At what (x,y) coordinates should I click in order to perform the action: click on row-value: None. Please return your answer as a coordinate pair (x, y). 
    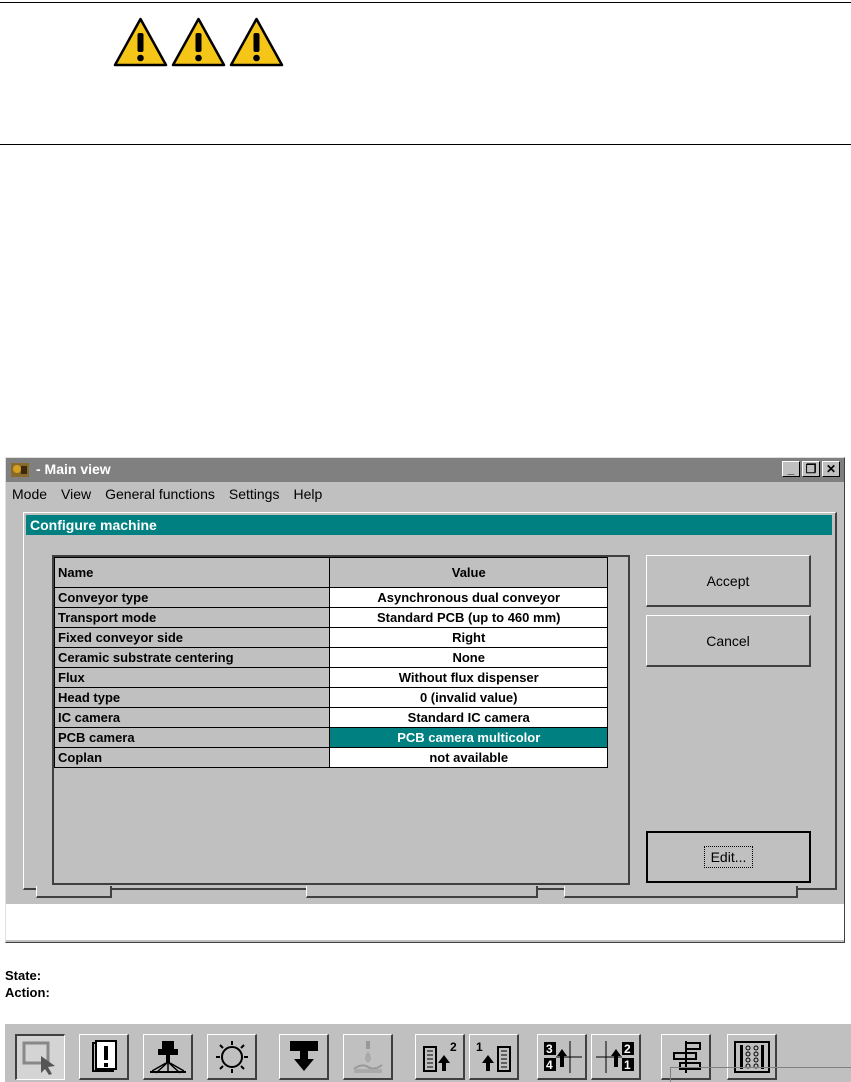
    Looking at the image, I should click on (468, 657).